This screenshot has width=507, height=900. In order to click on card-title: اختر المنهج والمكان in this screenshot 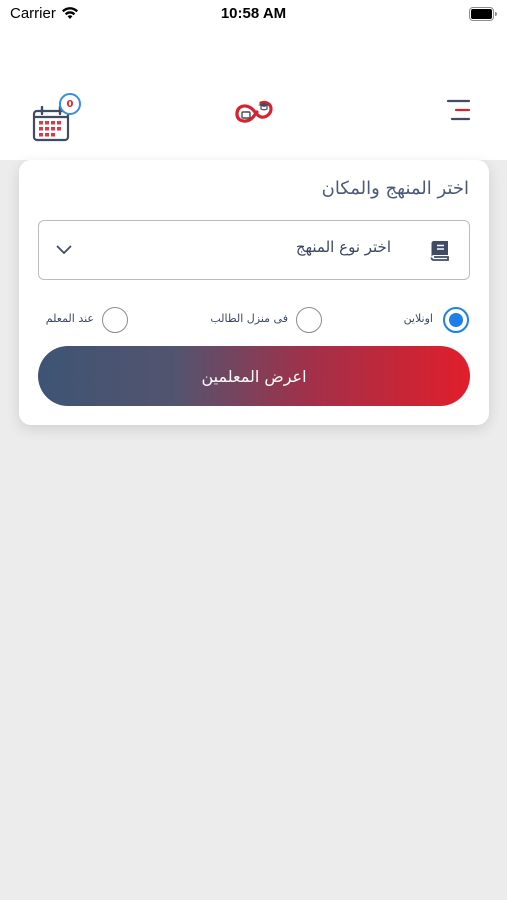, I will do `click(395, 188)`.